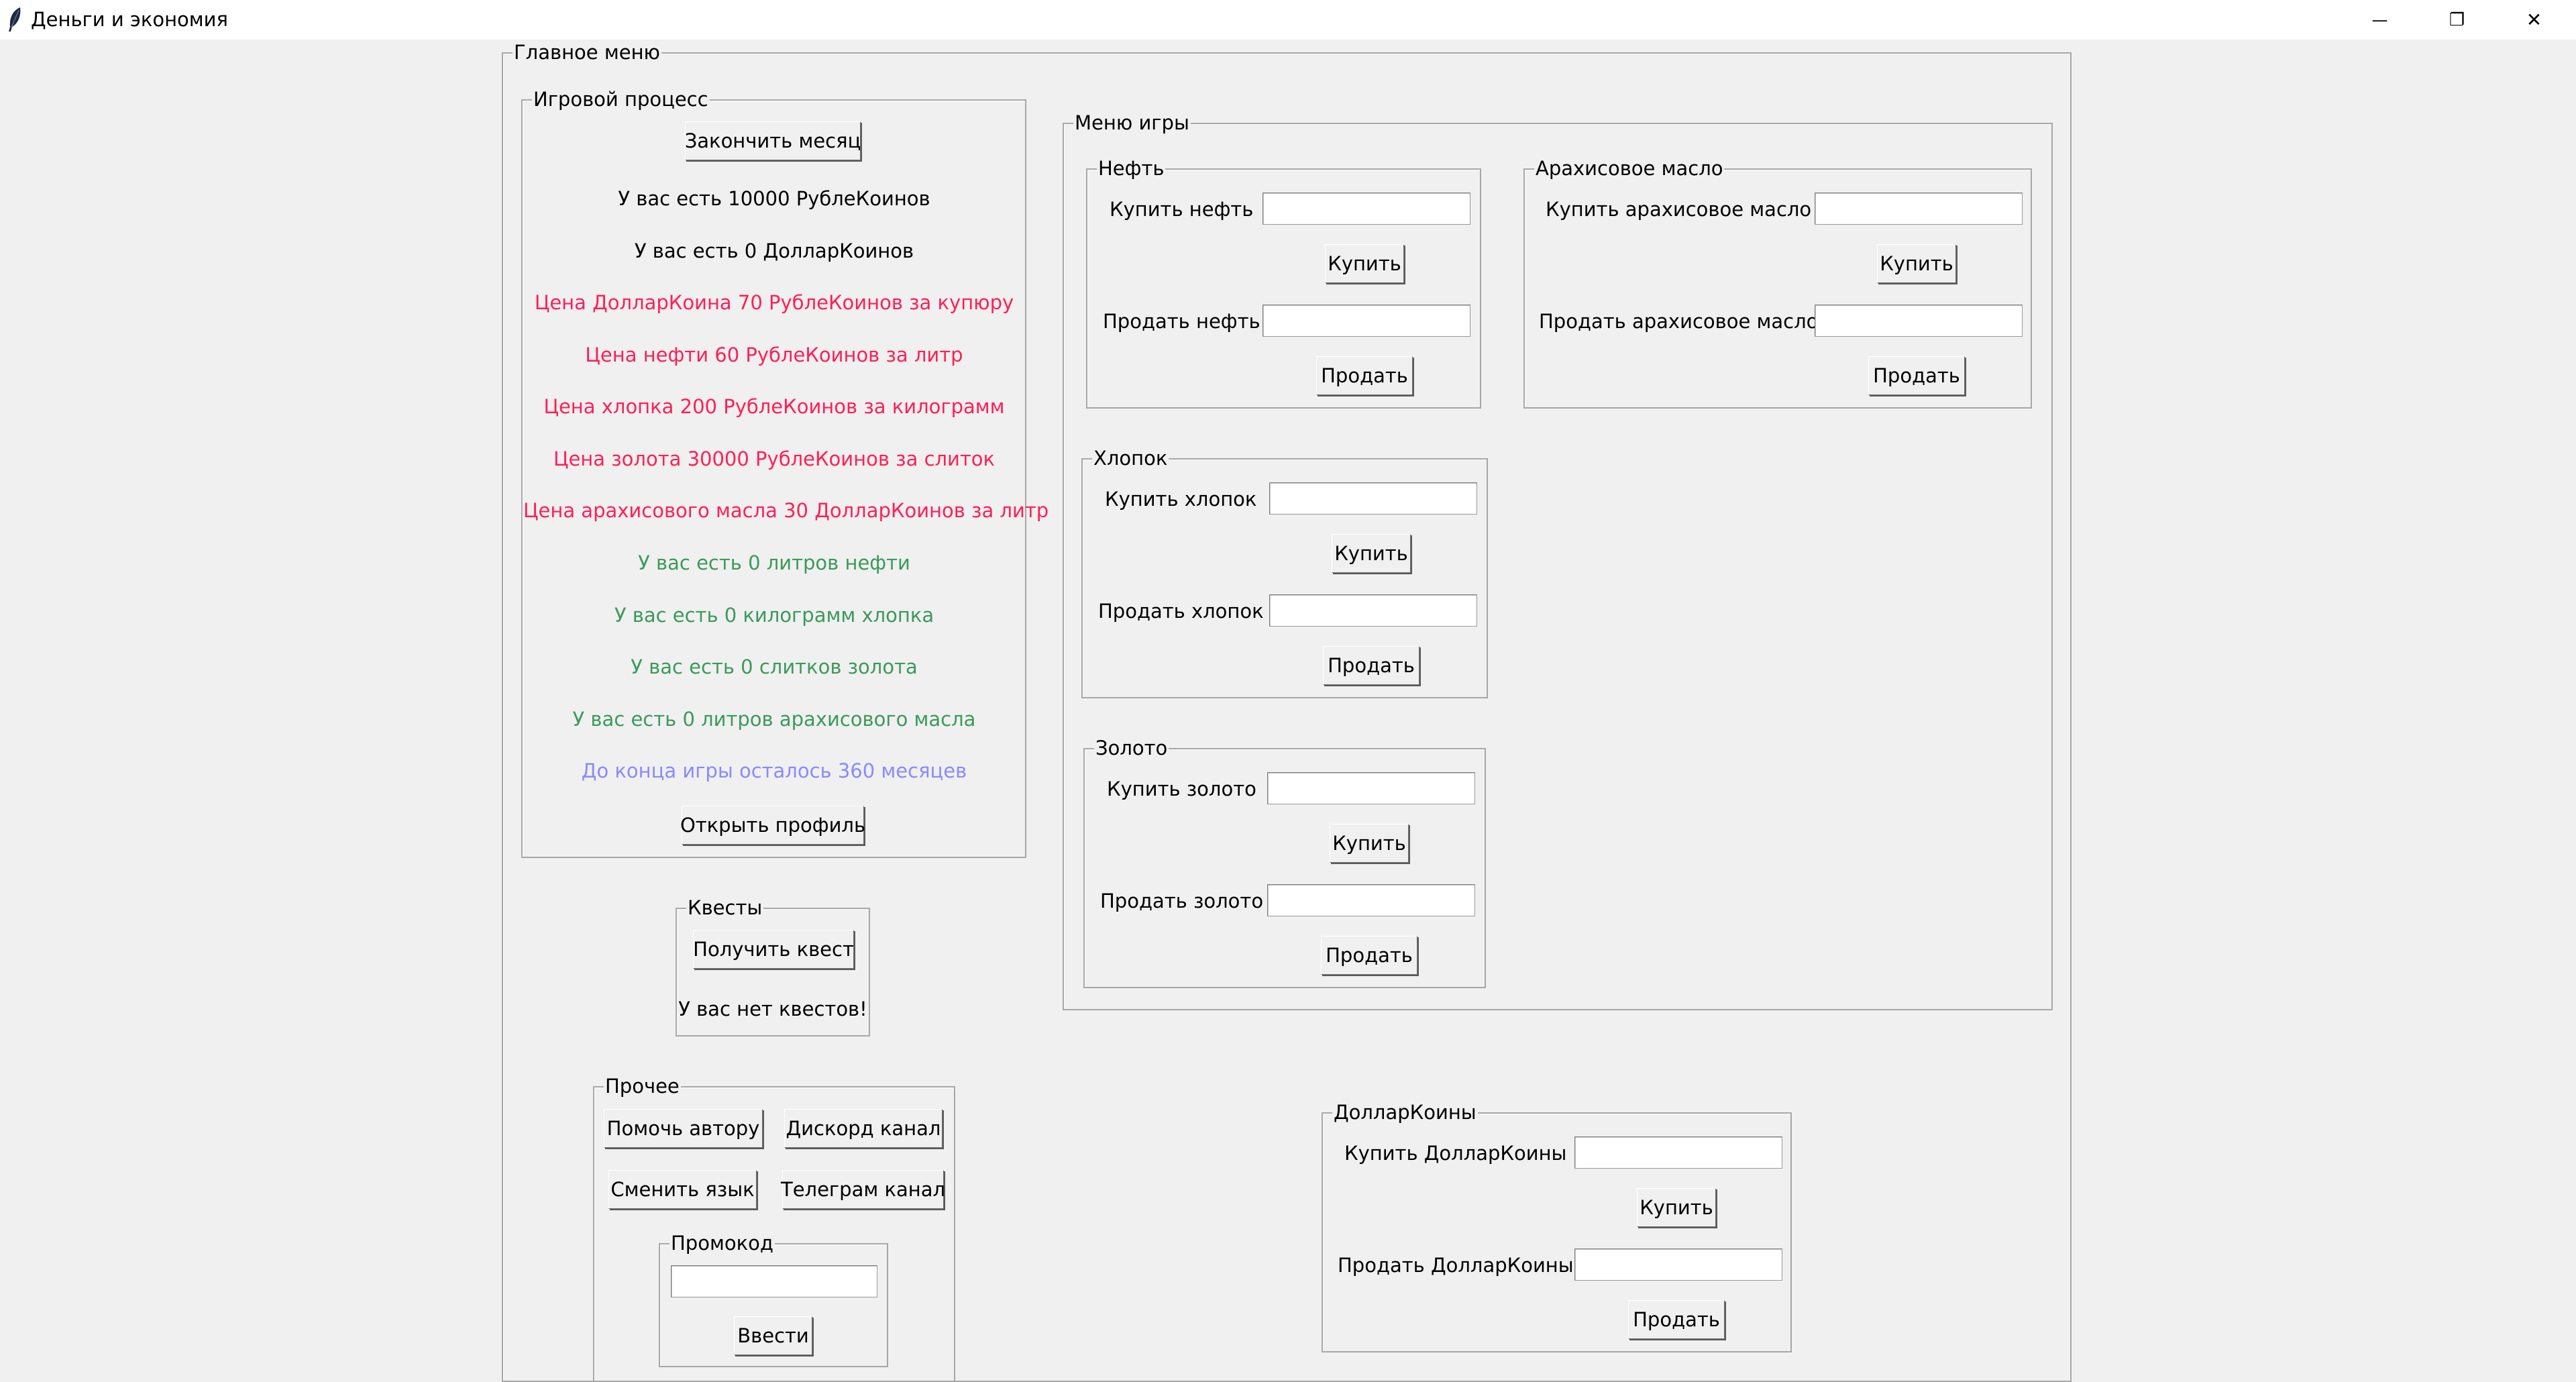  Describe the element at coordinates (1366, 321) in the screenshot. I see `sell-oil-input` at that location.